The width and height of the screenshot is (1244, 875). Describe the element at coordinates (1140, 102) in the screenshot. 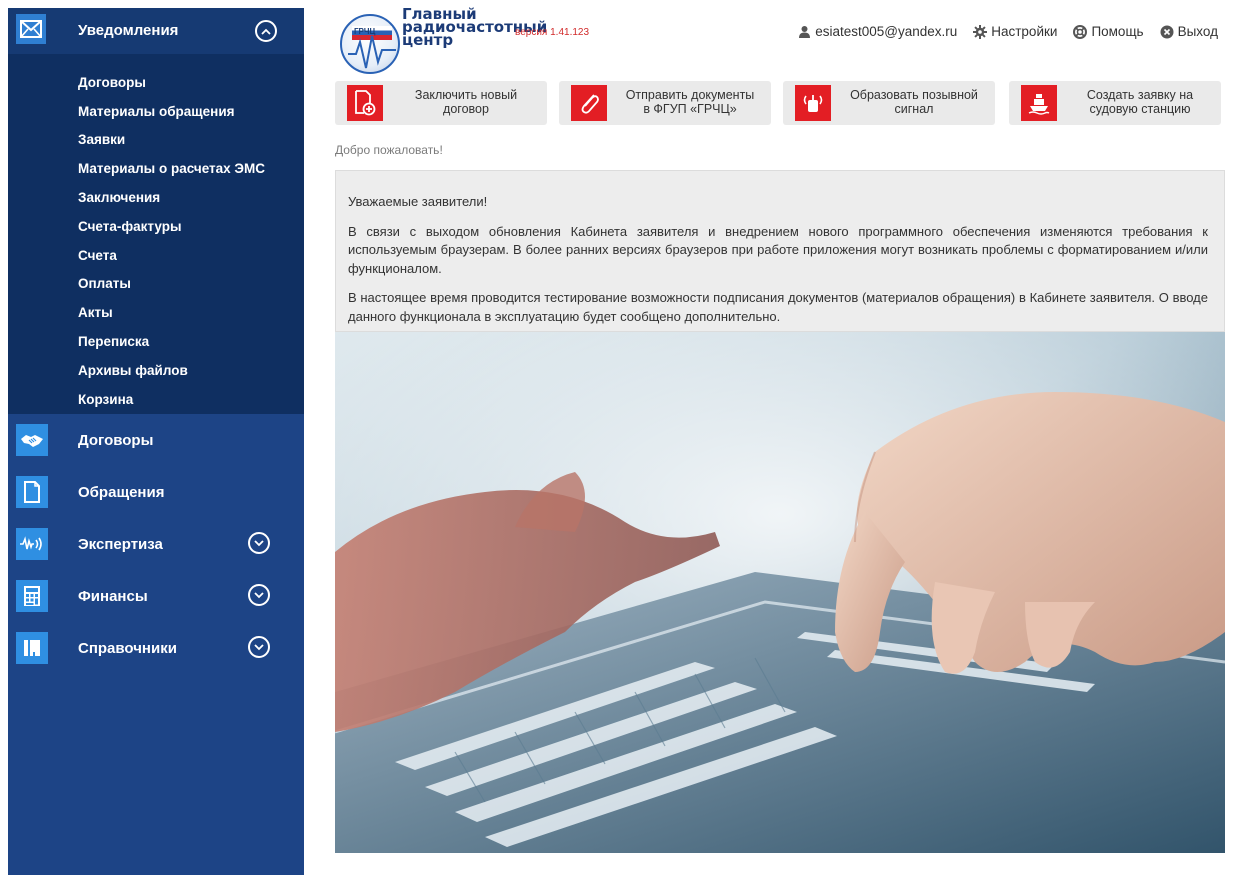

I see `ship-station-label: Создать заявку на судовую станцию` at that location.